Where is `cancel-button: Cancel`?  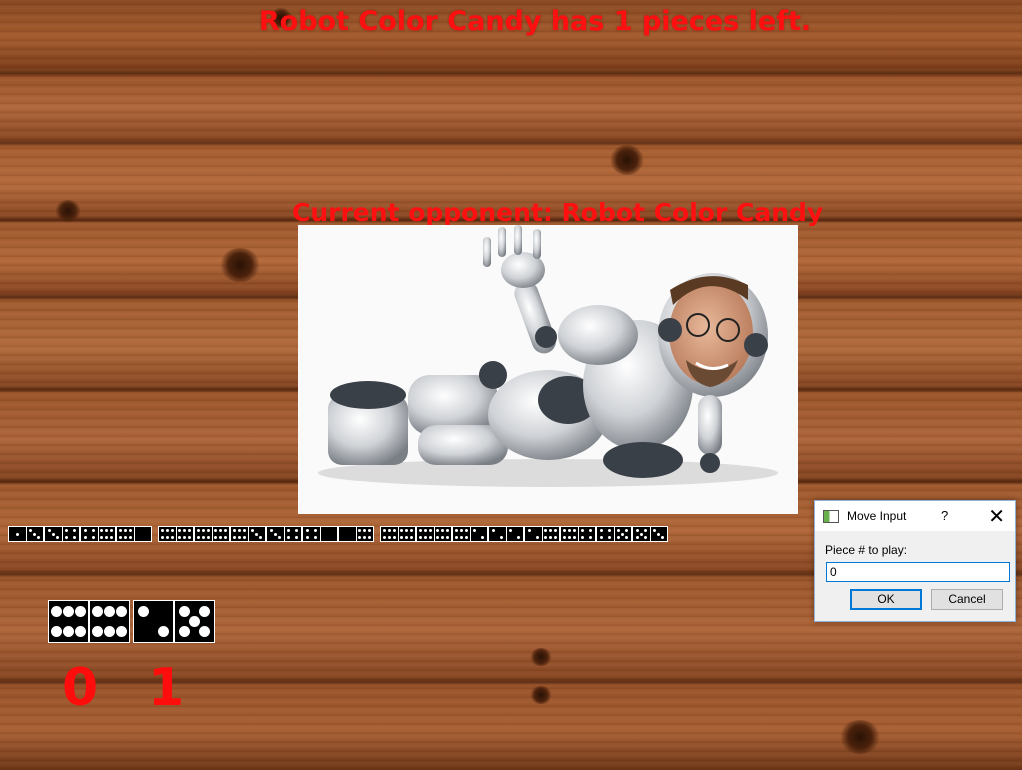
cancel-button: Cancel is located at coordinates (967, 599).